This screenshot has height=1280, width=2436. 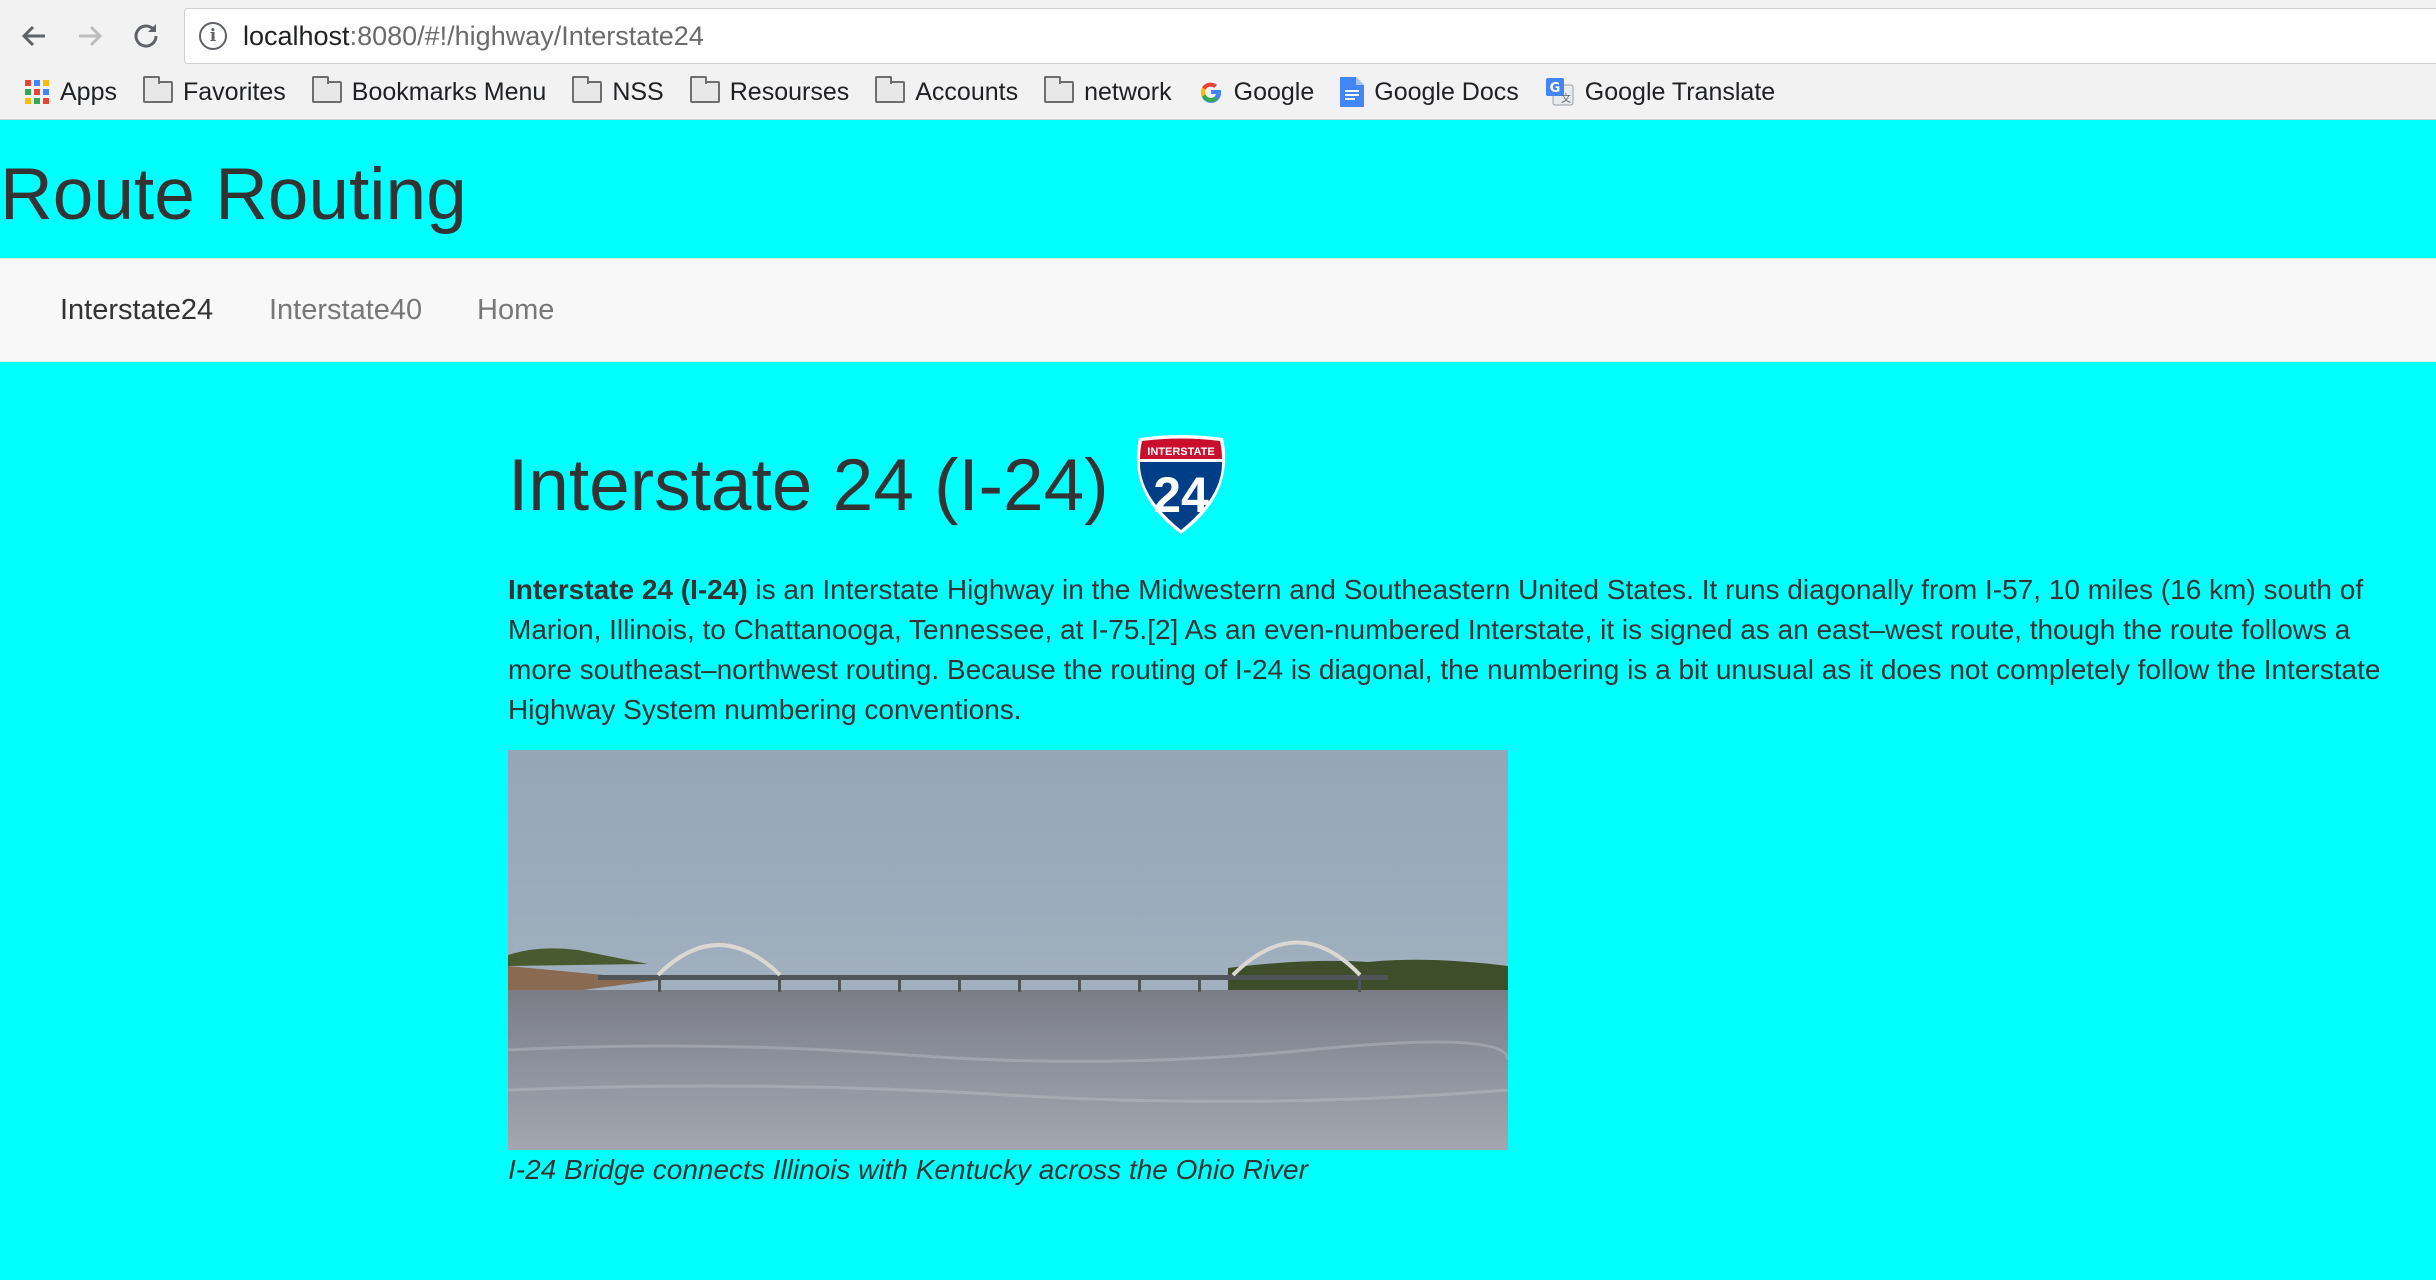 I want to click on interstate-shield-icon: INTERSTATE 24, so click(x=1180, y=484).